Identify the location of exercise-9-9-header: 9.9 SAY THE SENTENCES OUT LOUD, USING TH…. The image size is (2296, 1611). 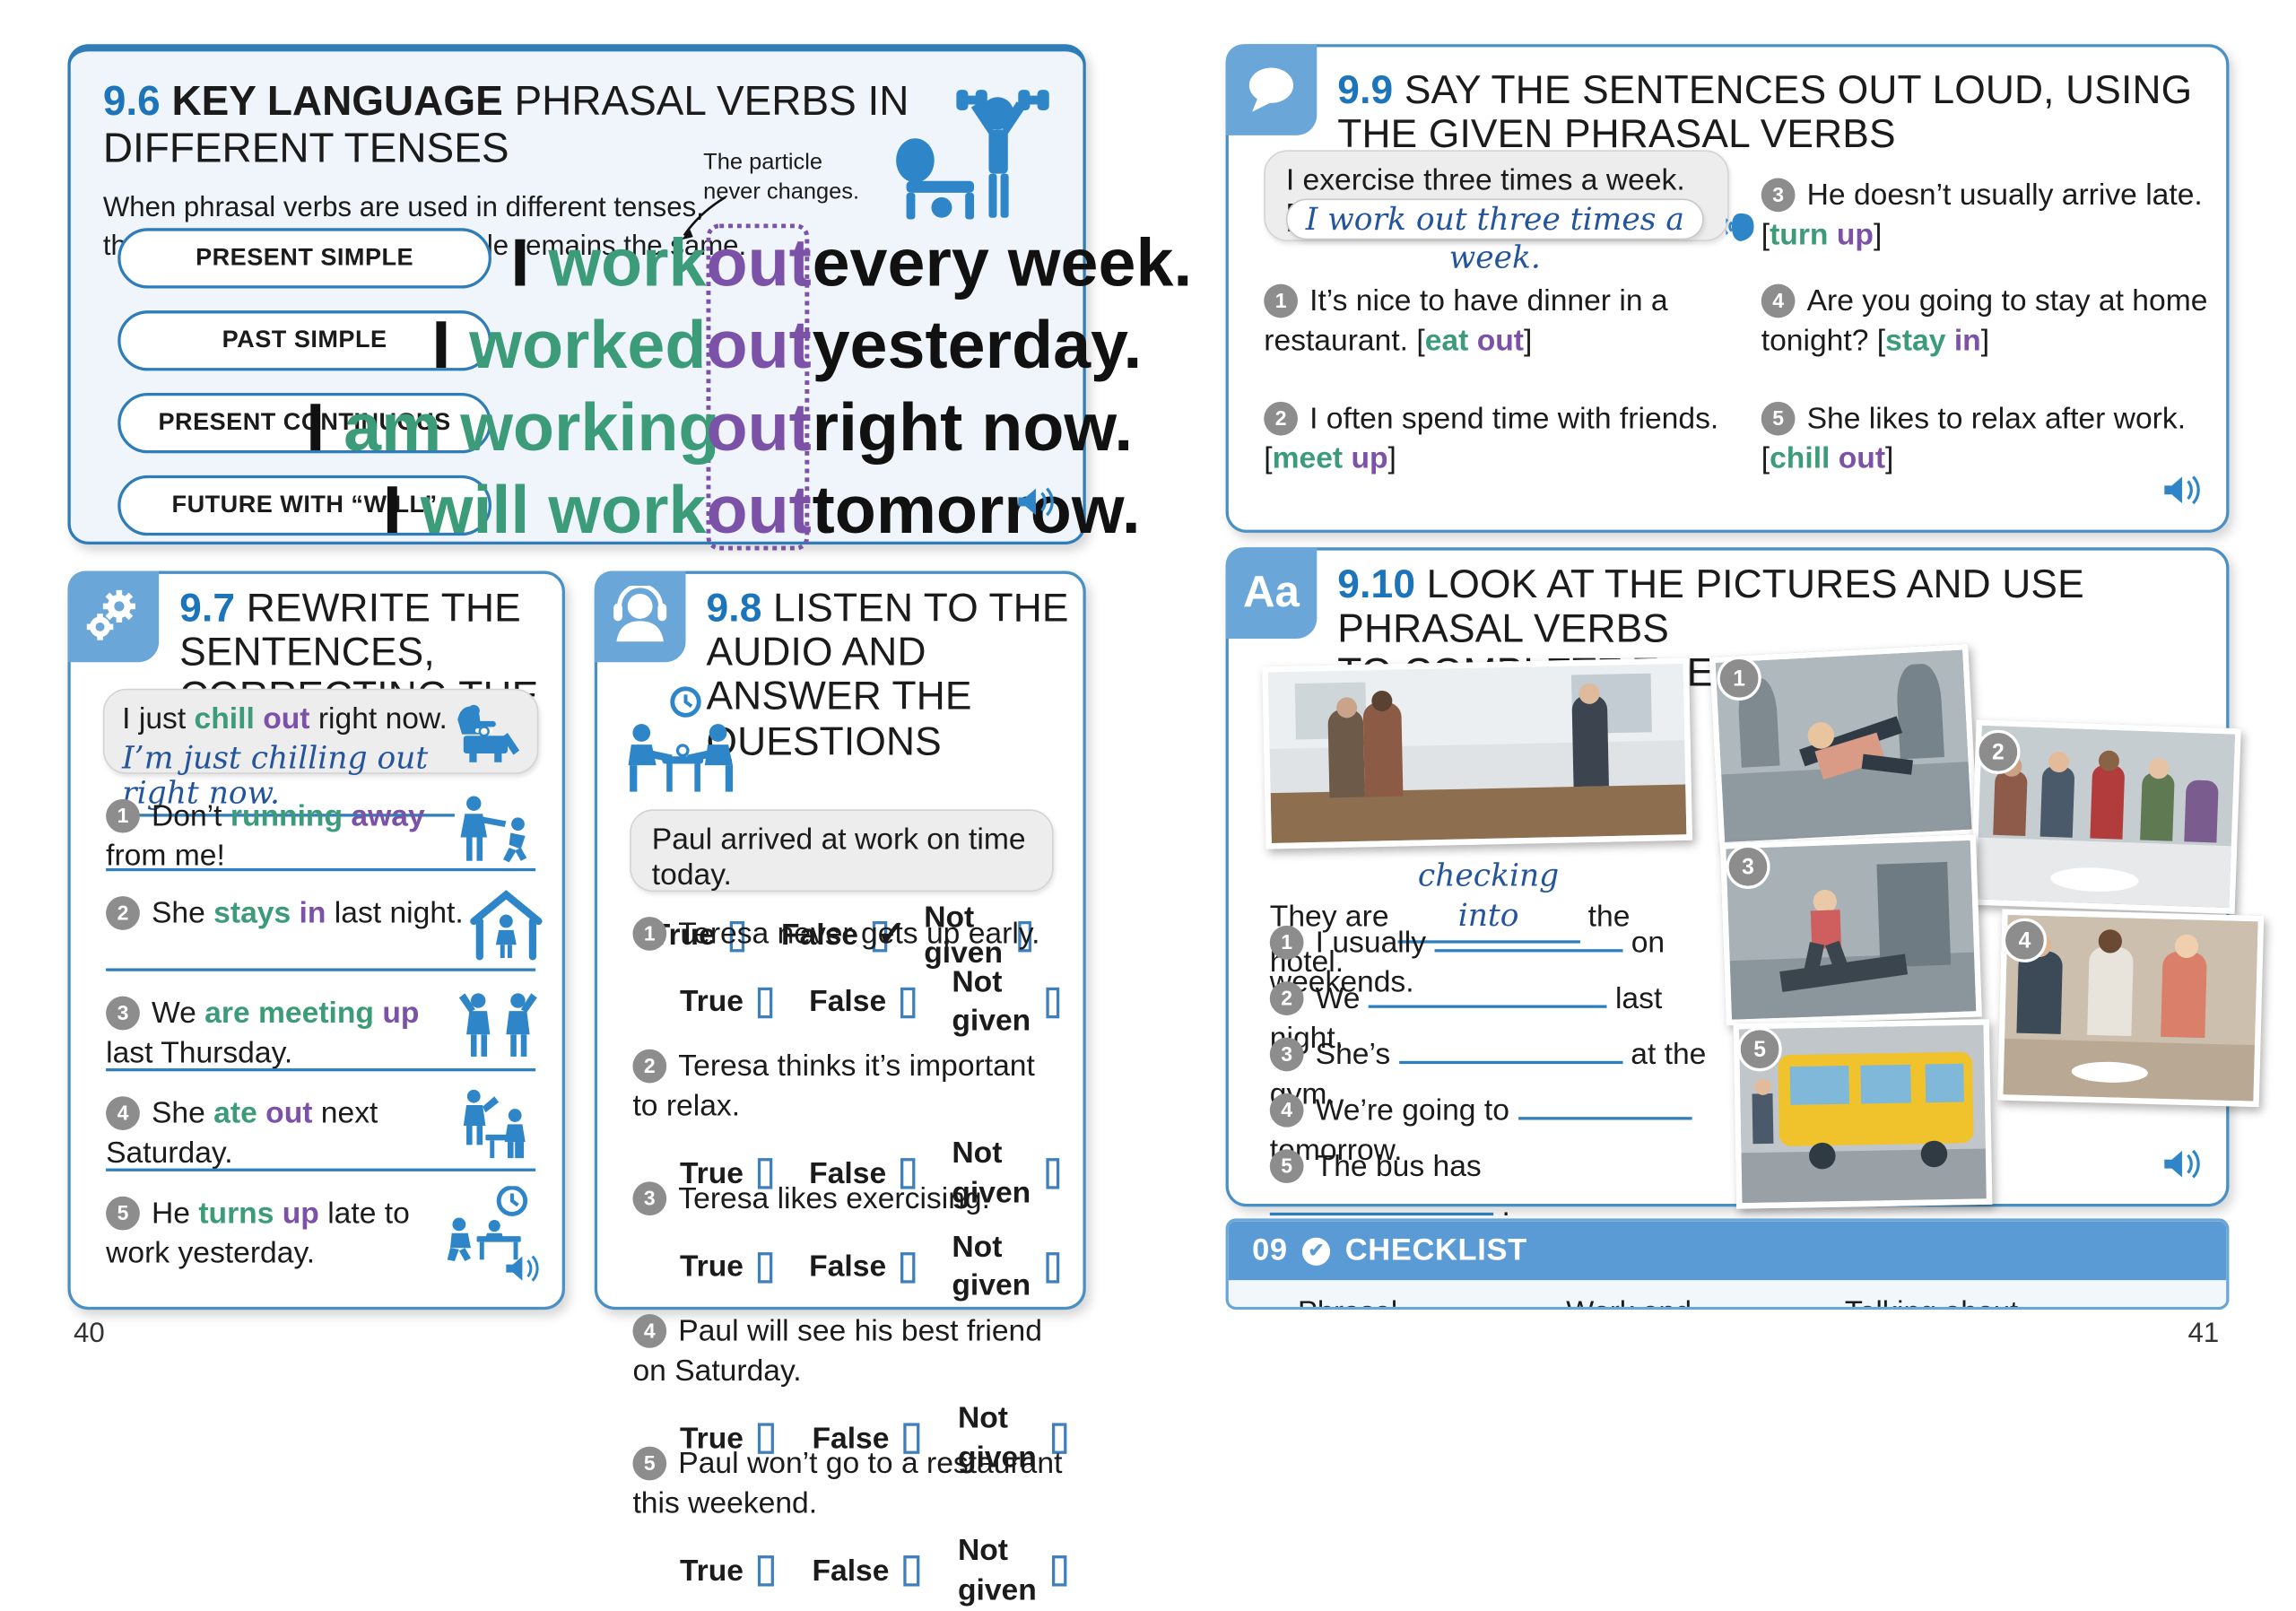
(1725, 100).